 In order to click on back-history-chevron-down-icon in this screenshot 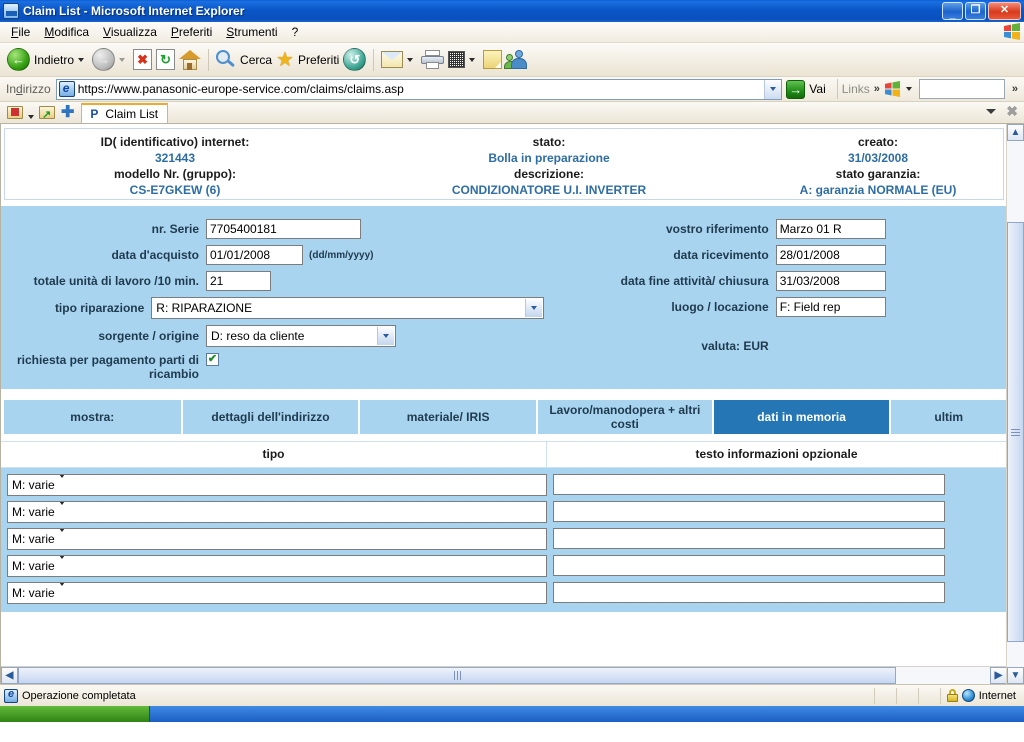, I will do `click(81, 59)`.